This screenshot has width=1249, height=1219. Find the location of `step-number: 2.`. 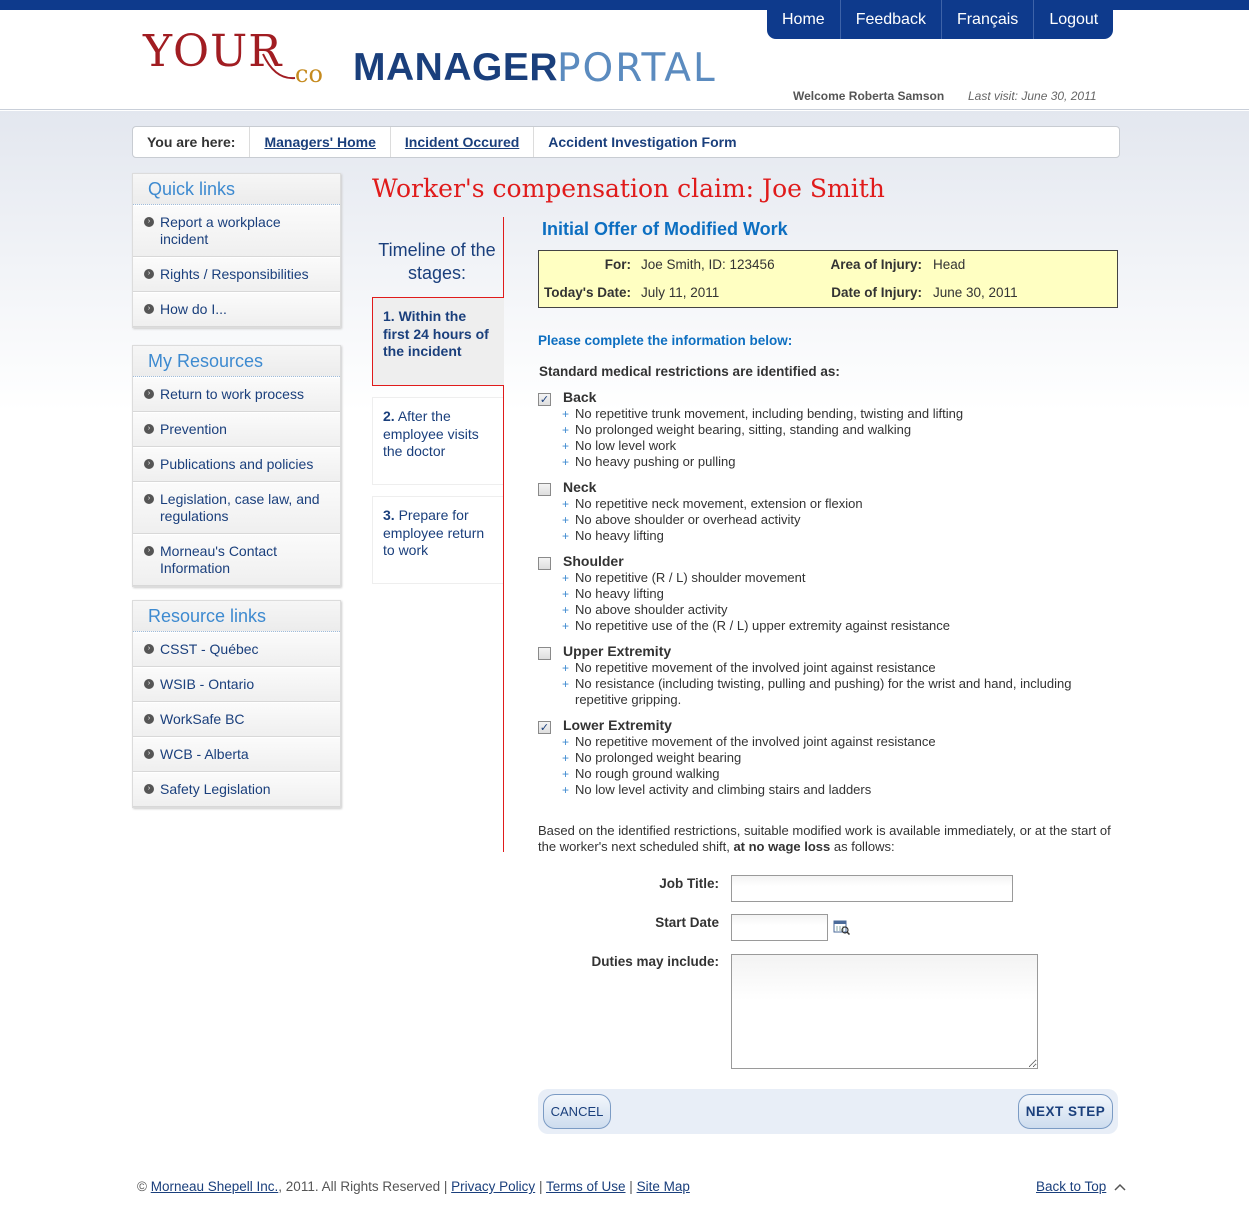

step-number: 2. is located at coordinates (389, 416).